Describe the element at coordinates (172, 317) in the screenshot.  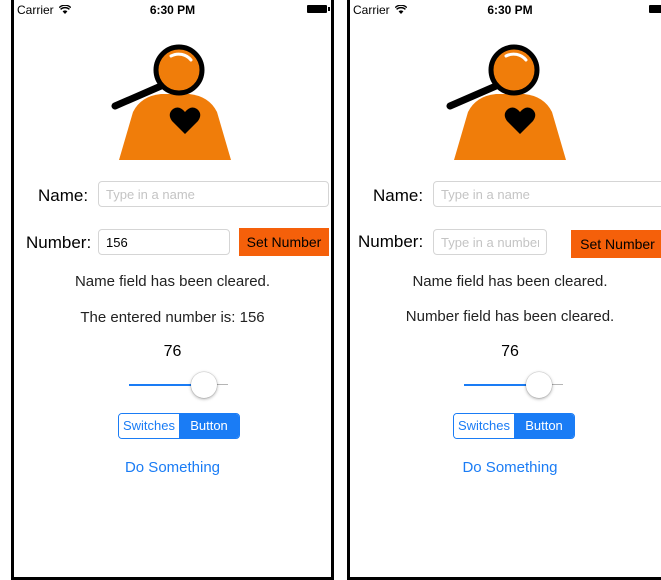
I see `status-message-2: The entered number is: 156` at that location.